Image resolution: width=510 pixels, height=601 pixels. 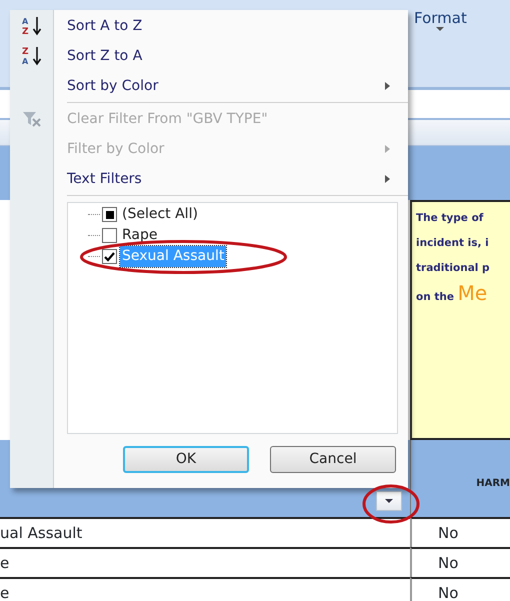 What do you see at coordinates (460, 478) in the screenshot?
I see `column-header: HARM` at bounding box center [460, 478].